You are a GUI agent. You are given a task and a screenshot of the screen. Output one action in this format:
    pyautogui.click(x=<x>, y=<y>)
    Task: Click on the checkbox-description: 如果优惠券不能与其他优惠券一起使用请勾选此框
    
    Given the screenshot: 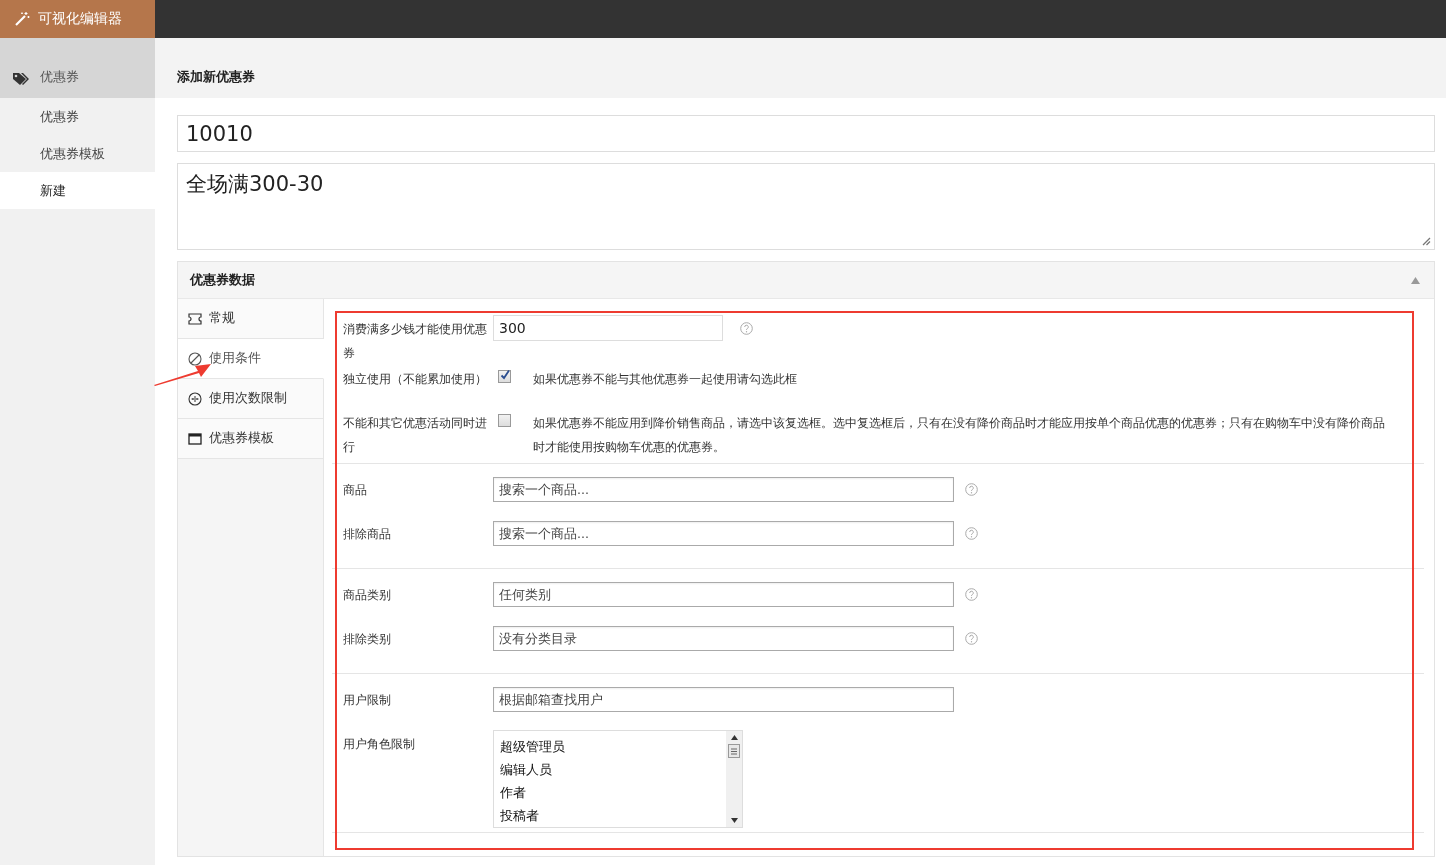 What is the action you would take?
    pyautogui.click(x=665, y=379)
    